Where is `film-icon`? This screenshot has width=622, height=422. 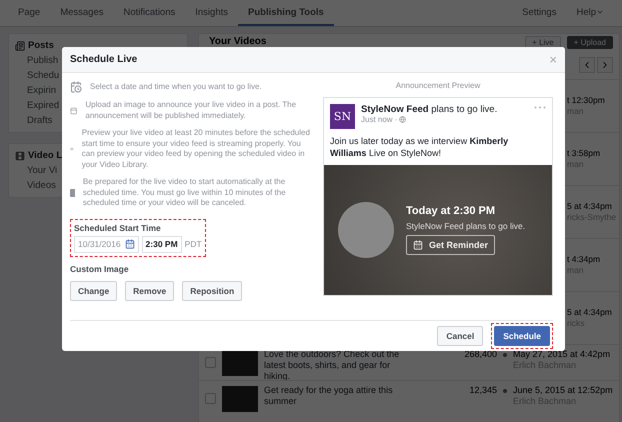 film-icon is located at coordinates (20, 155).